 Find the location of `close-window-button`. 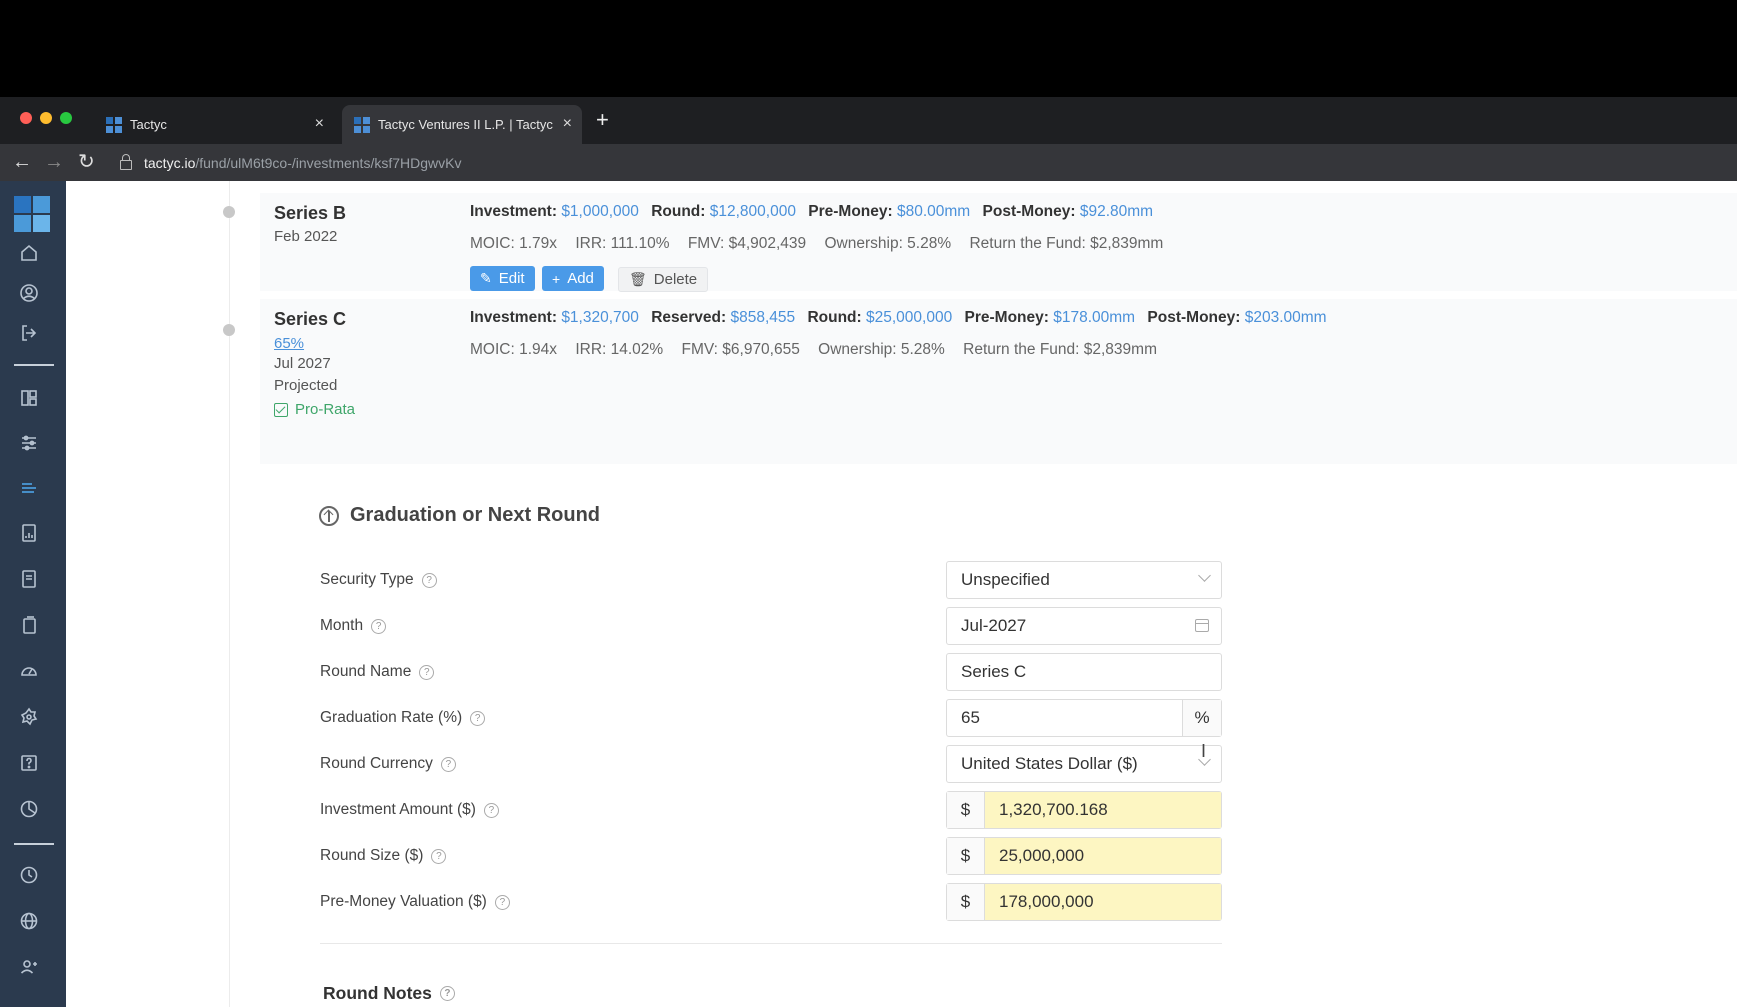

close-window-button is located at coordinates (26, 118).